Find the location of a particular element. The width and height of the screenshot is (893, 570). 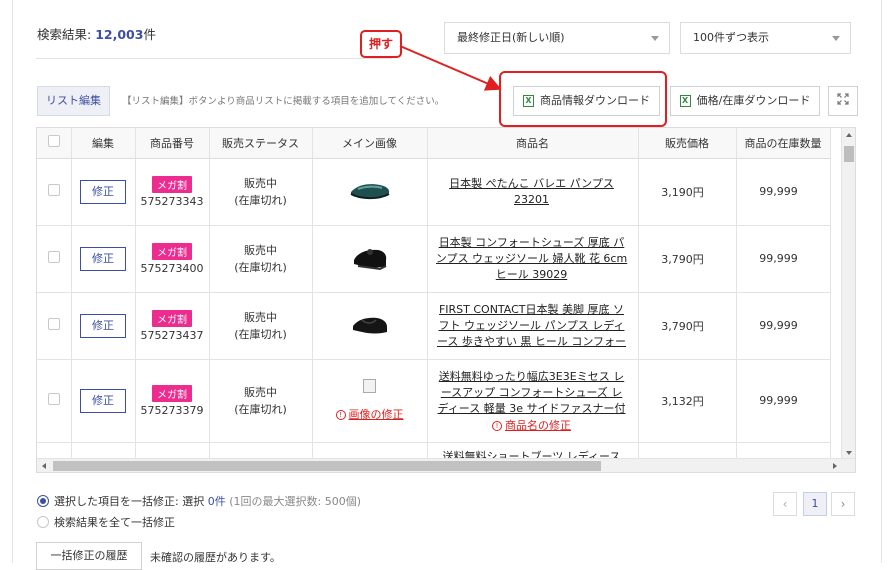

scroll-down-icon is located at coordinates (849, 453).